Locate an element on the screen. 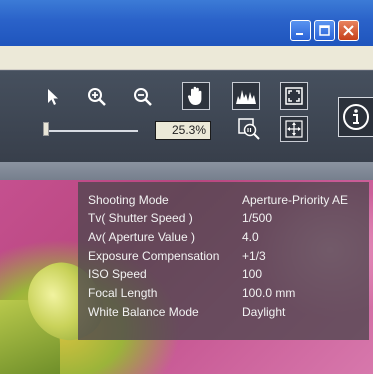 The image size is (373, 374). close-icon is located at coordinates (348, 30).